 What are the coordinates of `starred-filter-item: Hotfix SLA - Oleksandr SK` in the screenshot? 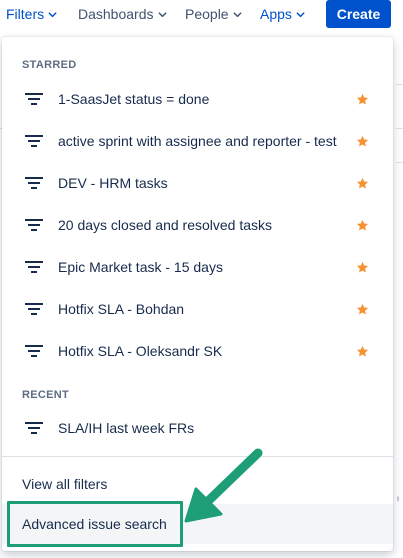 It's located at (197, 352).